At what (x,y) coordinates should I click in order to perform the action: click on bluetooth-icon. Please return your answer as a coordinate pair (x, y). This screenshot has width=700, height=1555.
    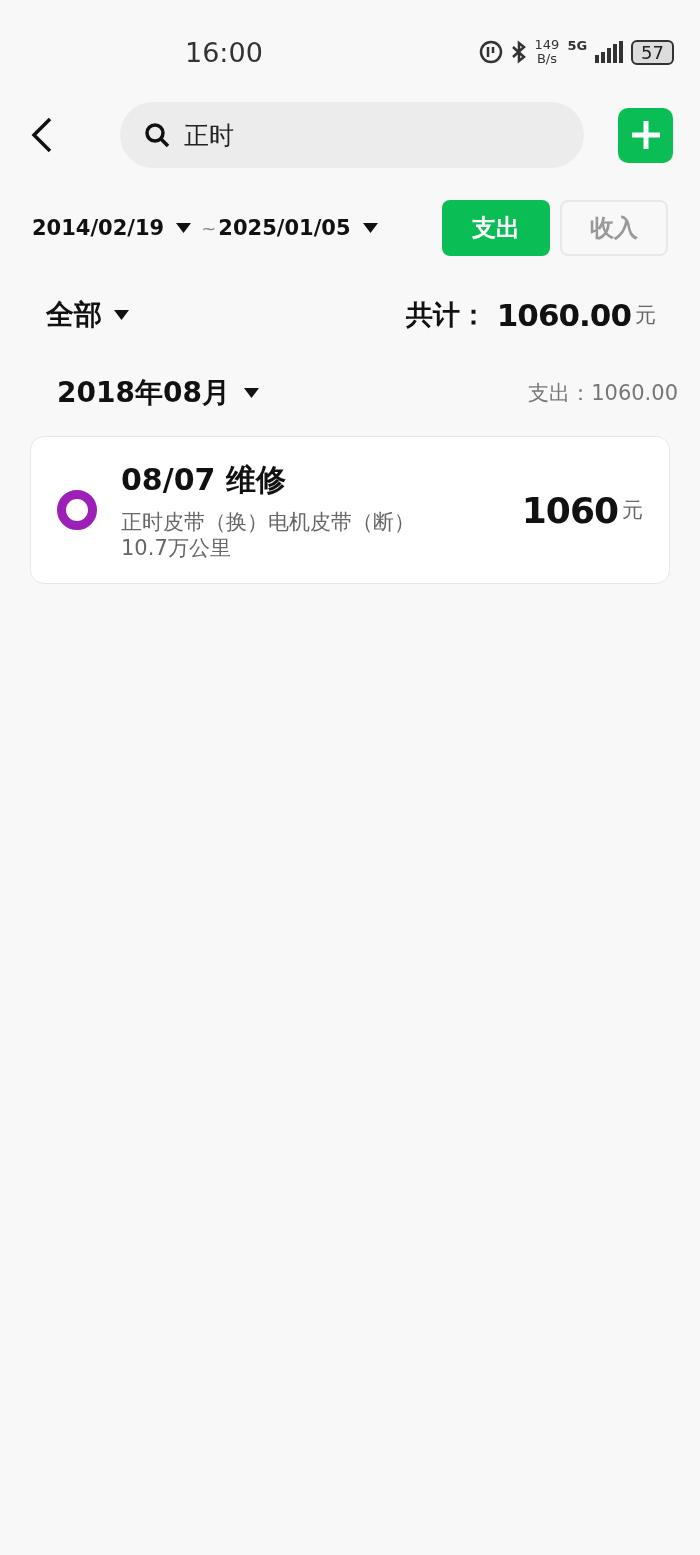
    Looking at the image, I should click on (518, 52).